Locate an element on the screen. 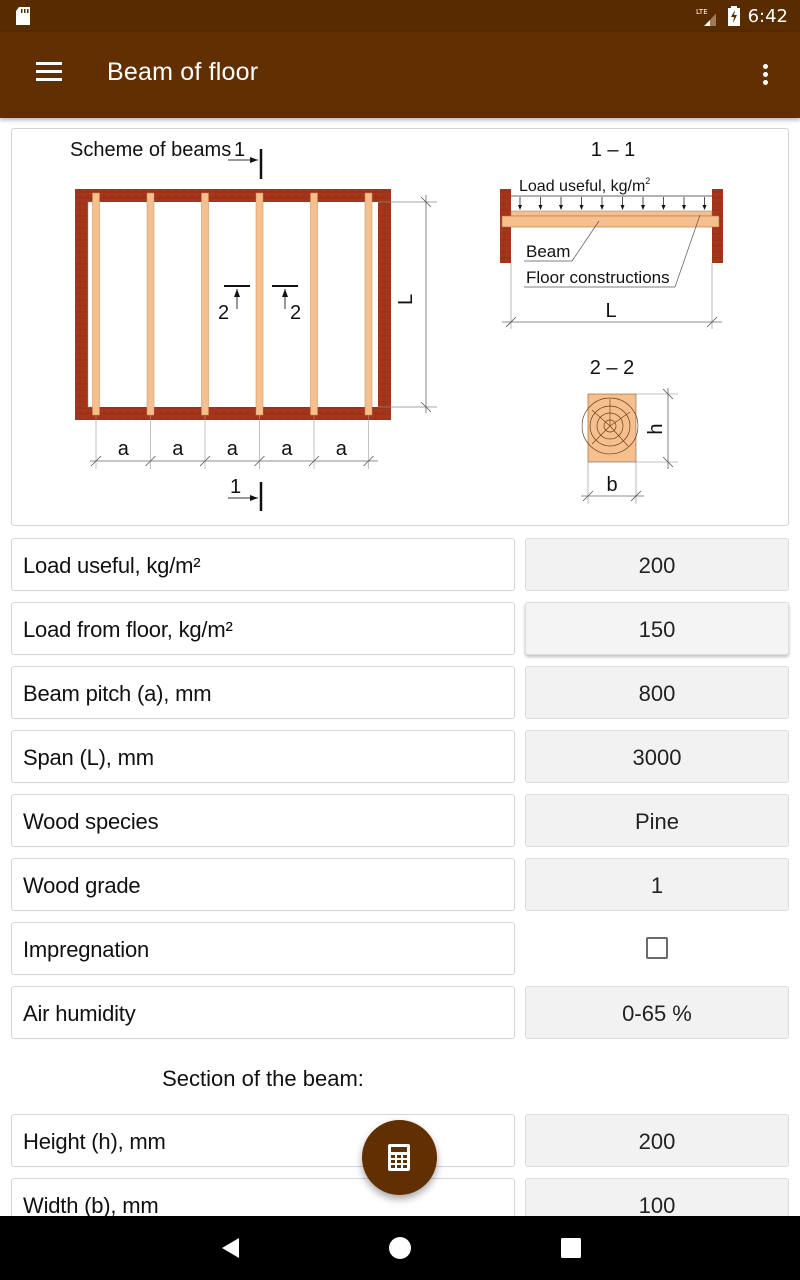  calculate-button is located at coordinates (399, 1157).